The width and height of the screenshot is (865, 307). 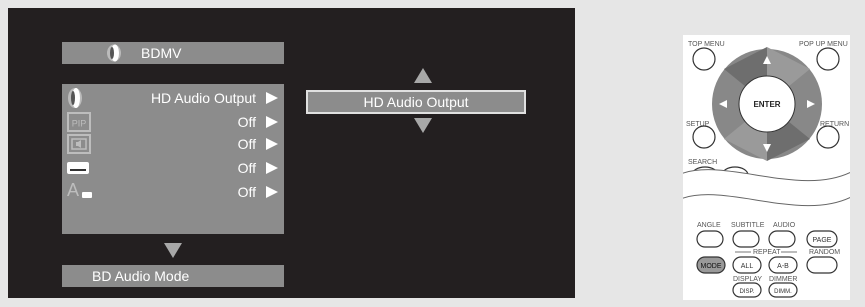 I want to click on audio-label: AUDIO, so click(x=784, y=225).